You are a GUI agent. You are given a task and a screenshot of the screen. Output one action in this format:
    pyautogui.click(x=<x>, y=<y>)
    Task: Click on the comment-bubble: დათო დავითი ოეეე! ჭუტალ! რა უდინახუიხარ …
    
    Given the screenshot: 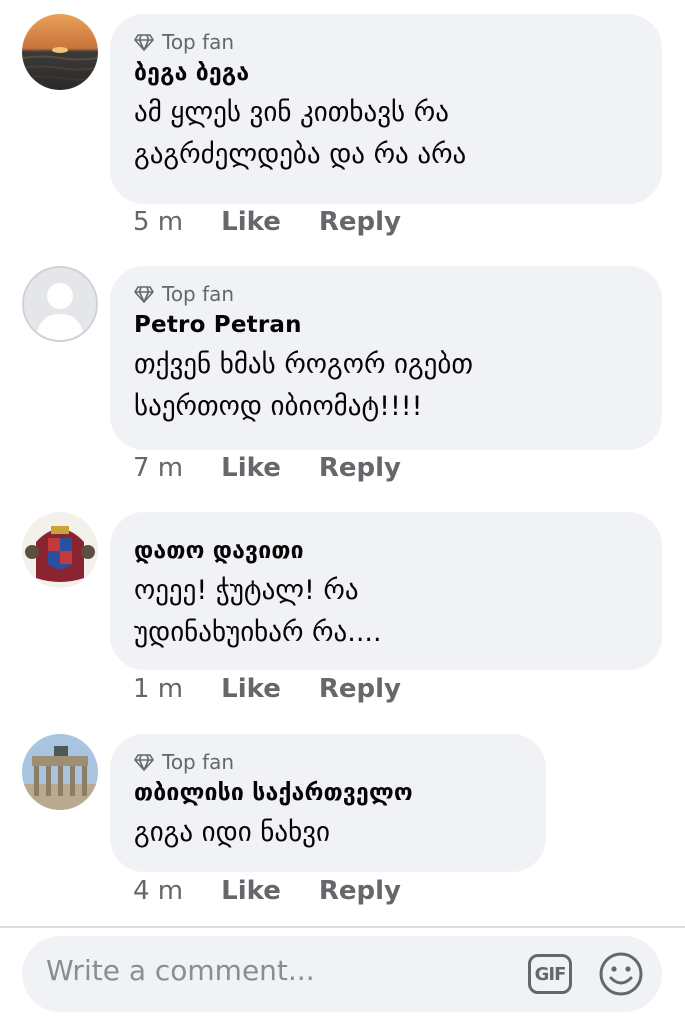 What is the action you would take?
    pyautogui.click(x=386, y=591)
    